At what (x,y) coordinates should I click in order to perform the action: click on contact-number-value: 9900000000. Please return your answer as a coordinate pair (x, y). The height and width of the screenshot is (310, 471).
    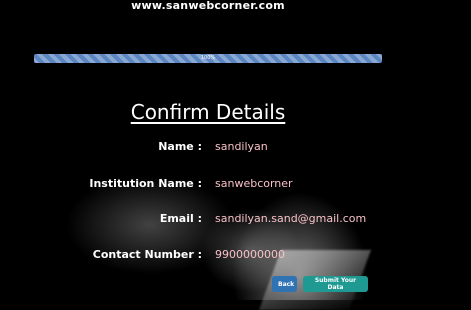
    Looking at the image, I should click on (250, 254).